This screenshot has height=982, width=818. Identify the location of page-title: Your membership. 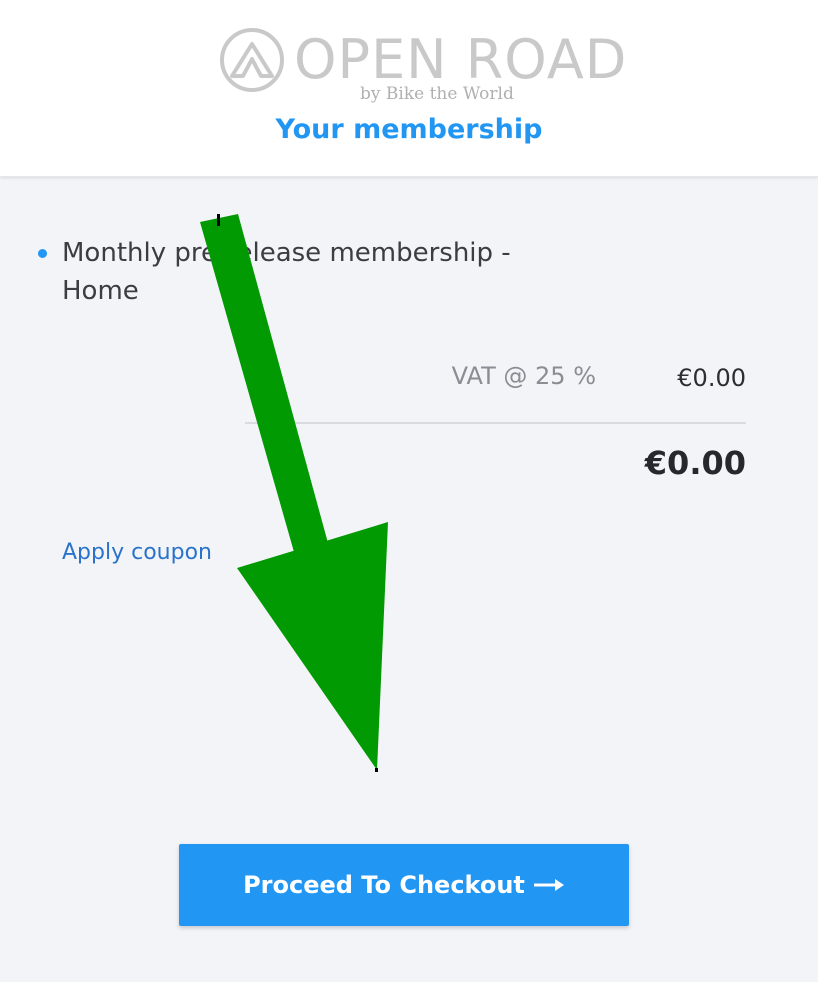
(409, 129).